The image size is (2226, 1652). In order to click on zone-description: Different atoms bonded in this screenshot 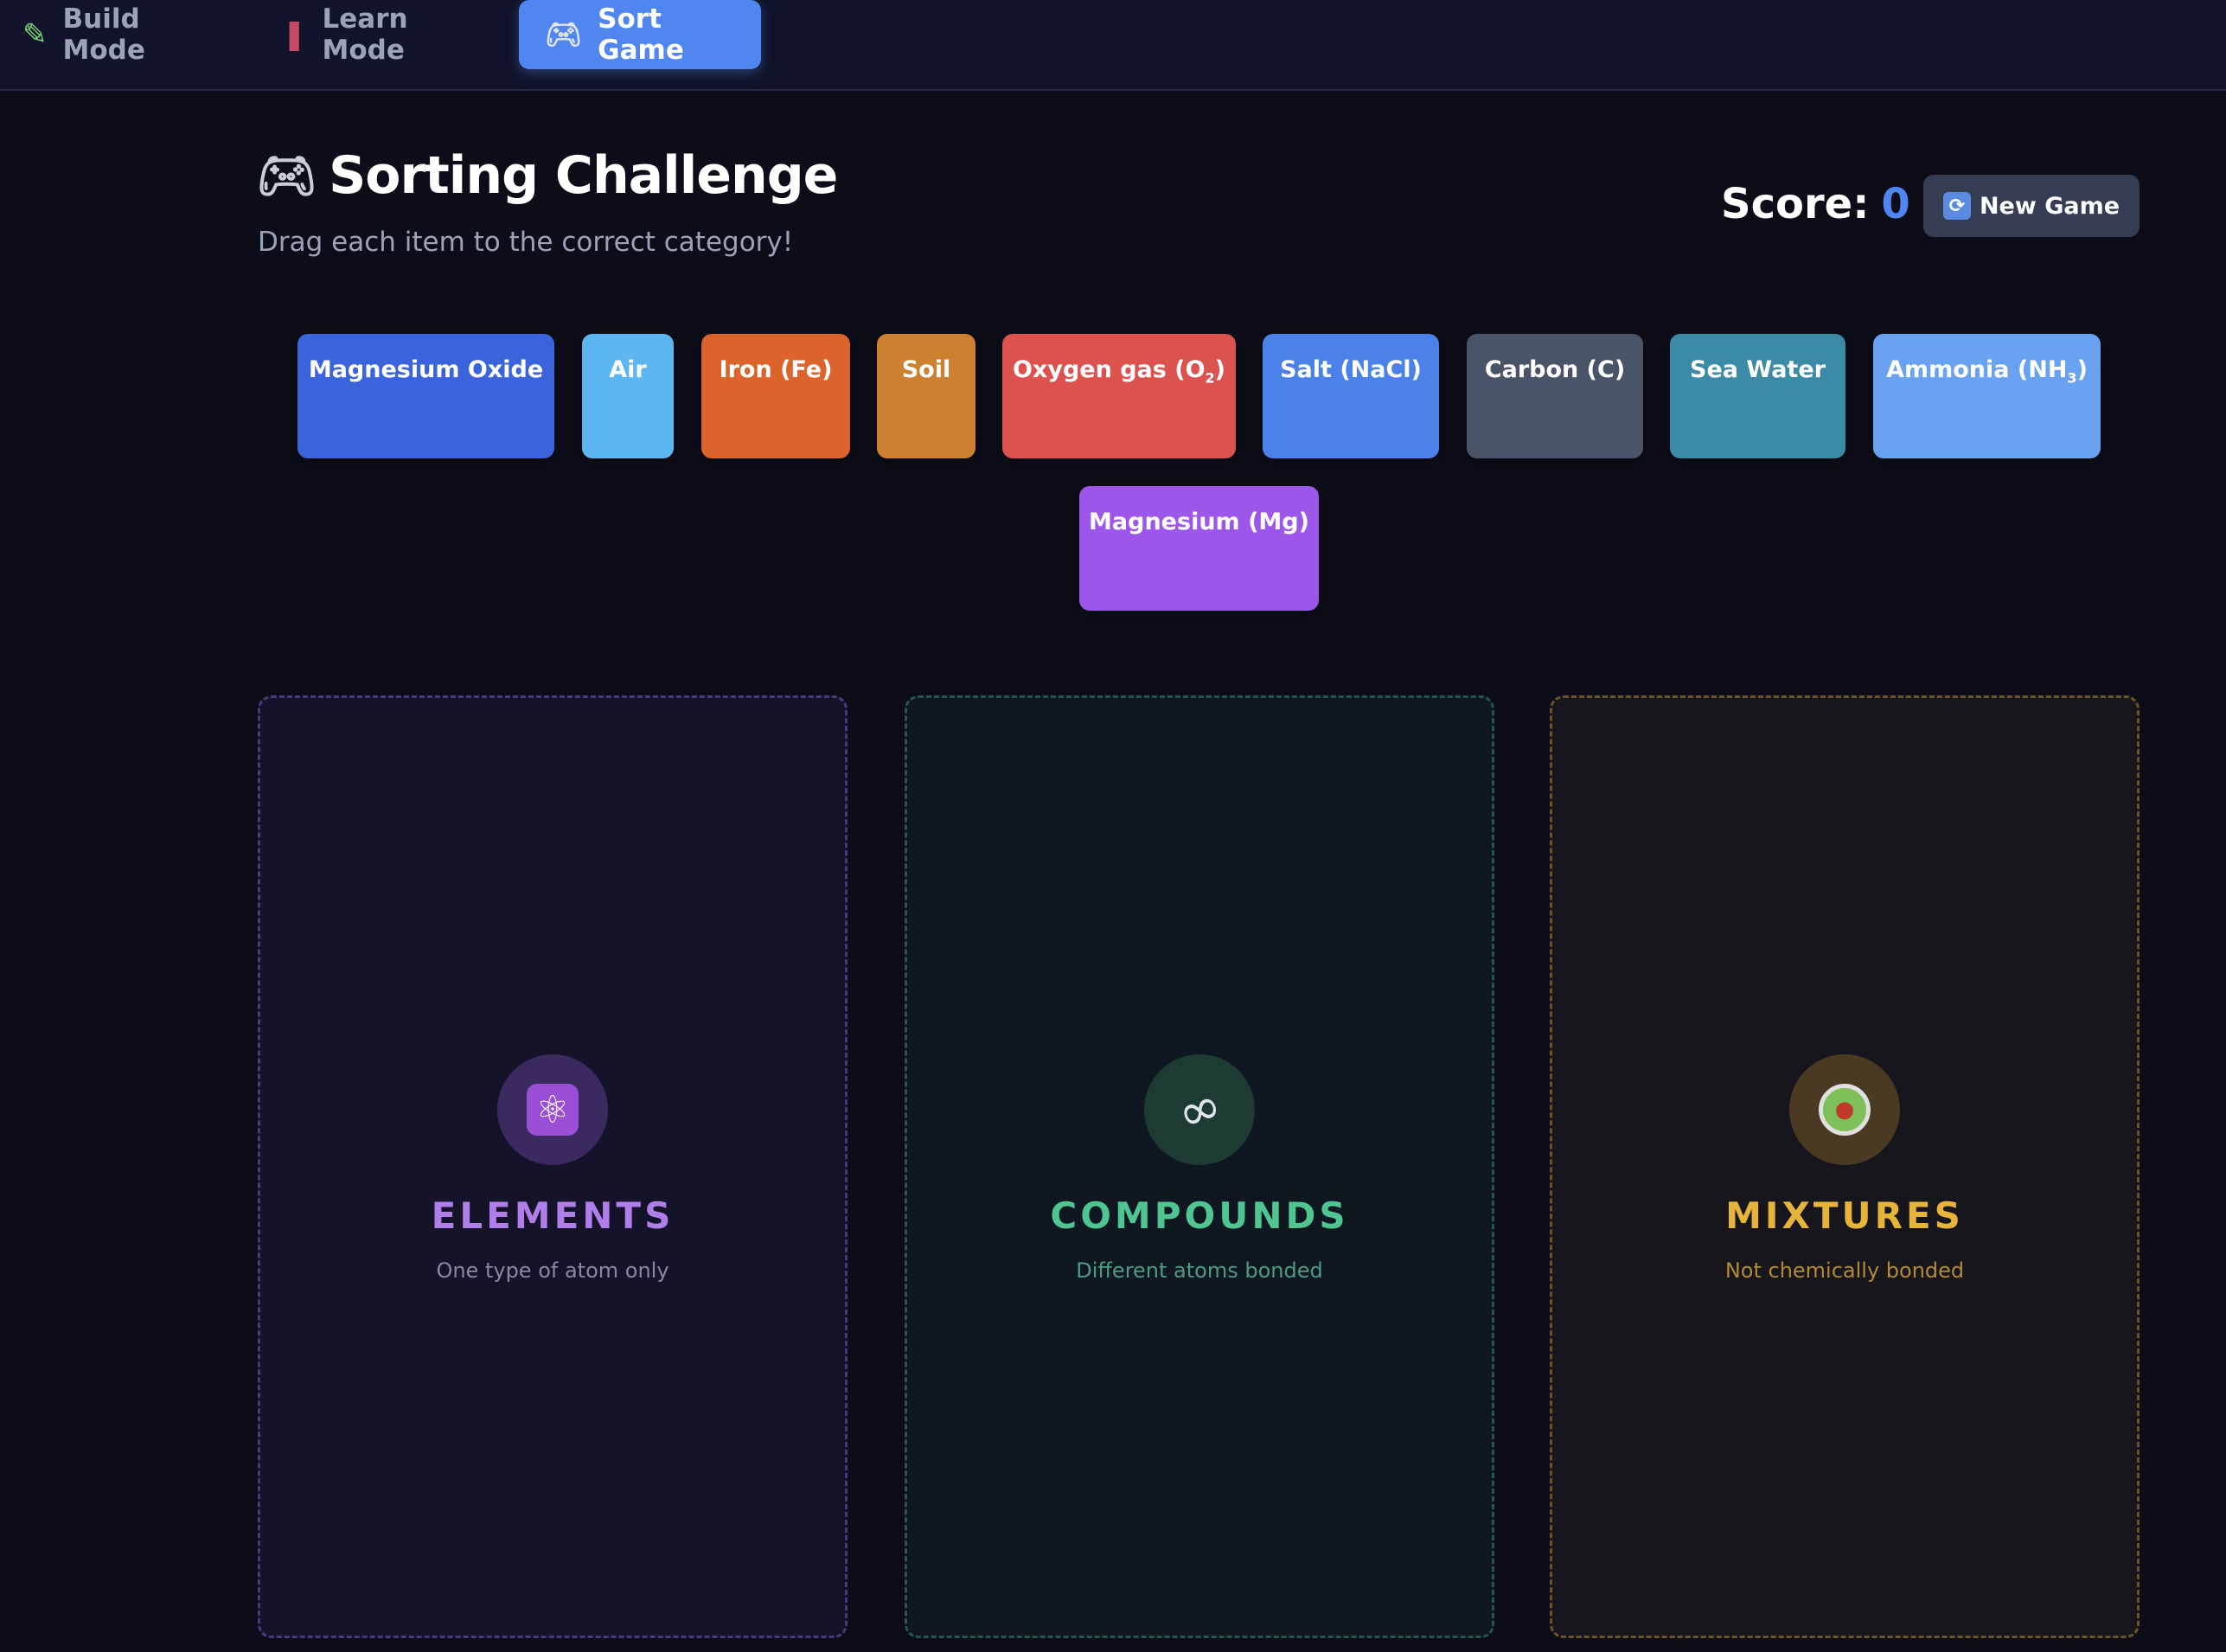, I will do `click(1199, 1270)`.